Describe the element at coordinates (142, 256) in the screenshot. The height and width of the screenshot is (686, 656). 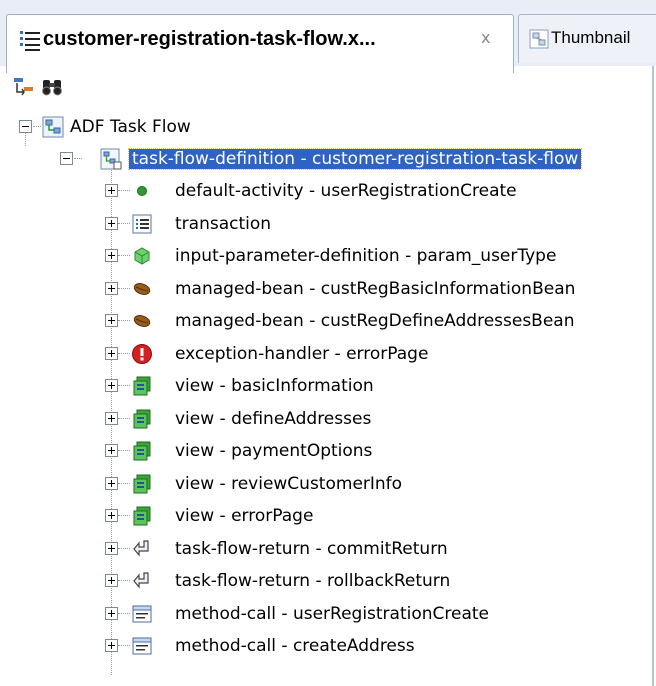
I see `input-parameter-icon` at that location.